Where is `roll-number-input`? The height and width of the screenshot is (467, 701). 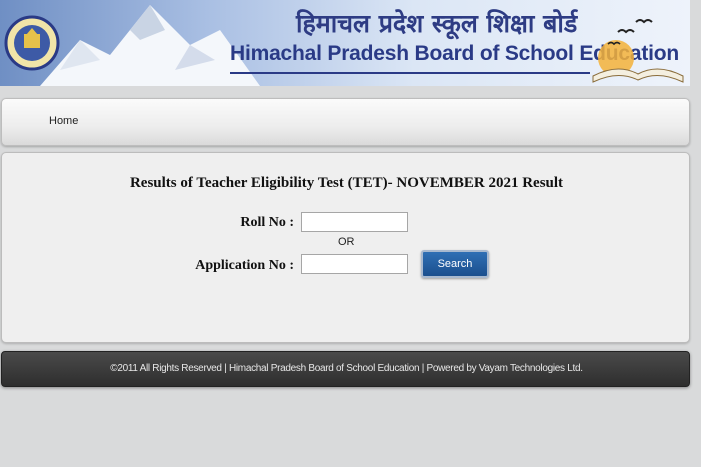 roll-number-input is located at coordinates (354, 222).